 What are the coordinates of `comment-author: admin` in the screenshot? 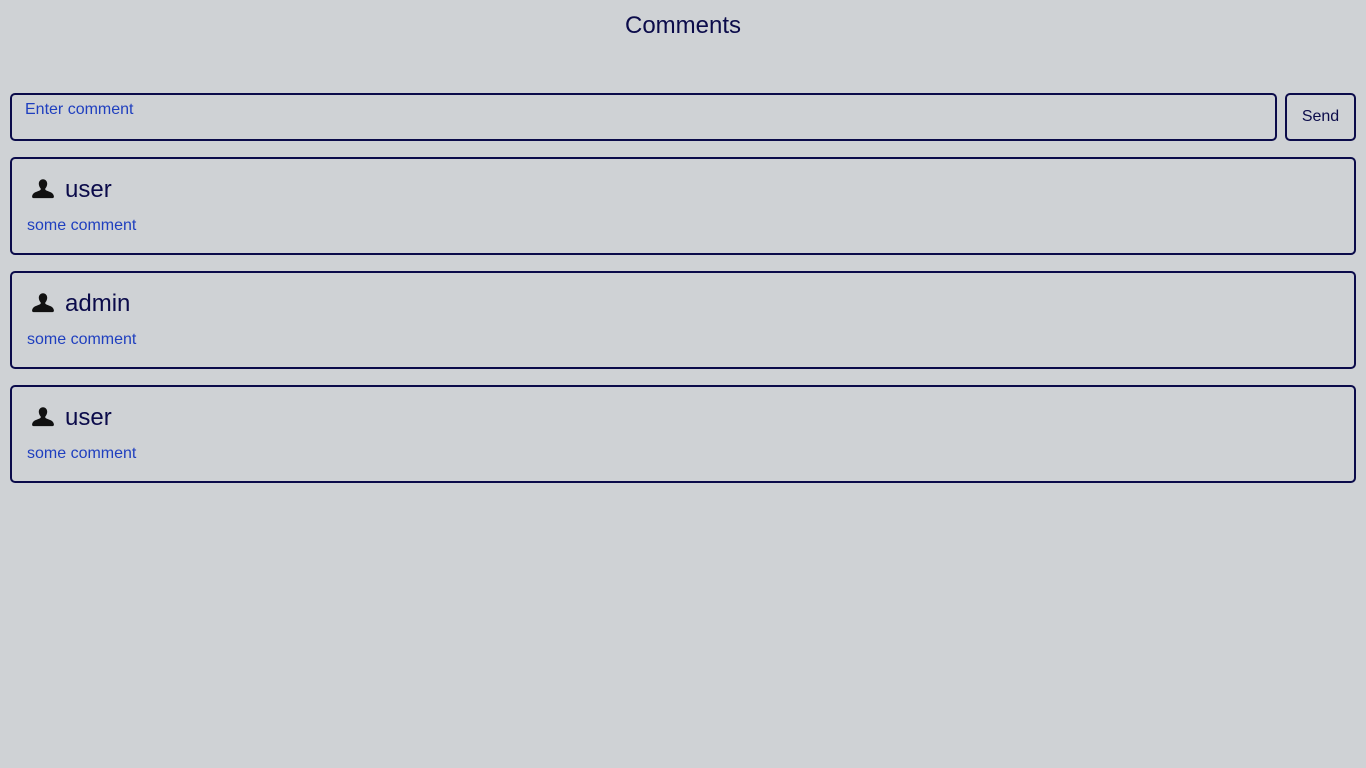 It's located at (98, 303).